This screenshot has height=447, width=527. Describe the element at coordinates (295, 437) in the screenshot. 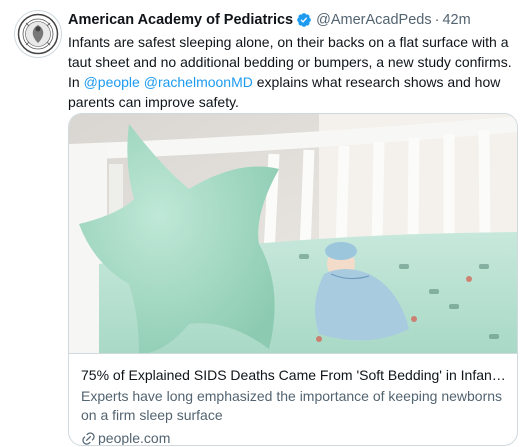

I see `card-domain: people.com` at that location.